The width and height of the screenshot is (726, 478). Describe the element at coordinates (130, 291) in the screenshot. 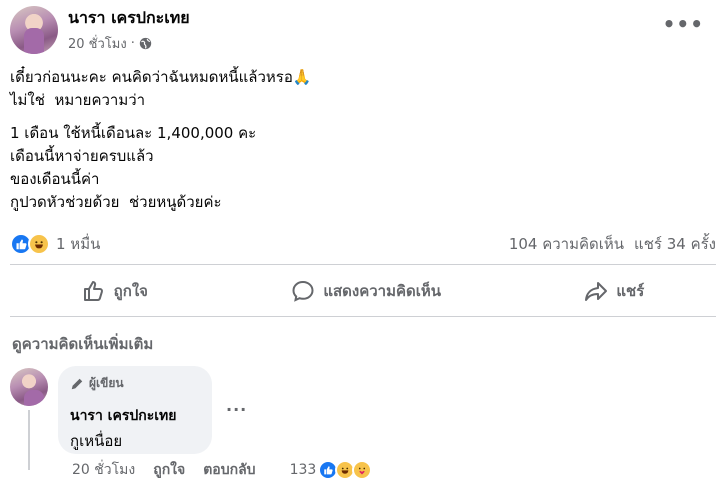

I see `like-label: ถูกใจ` at that location.